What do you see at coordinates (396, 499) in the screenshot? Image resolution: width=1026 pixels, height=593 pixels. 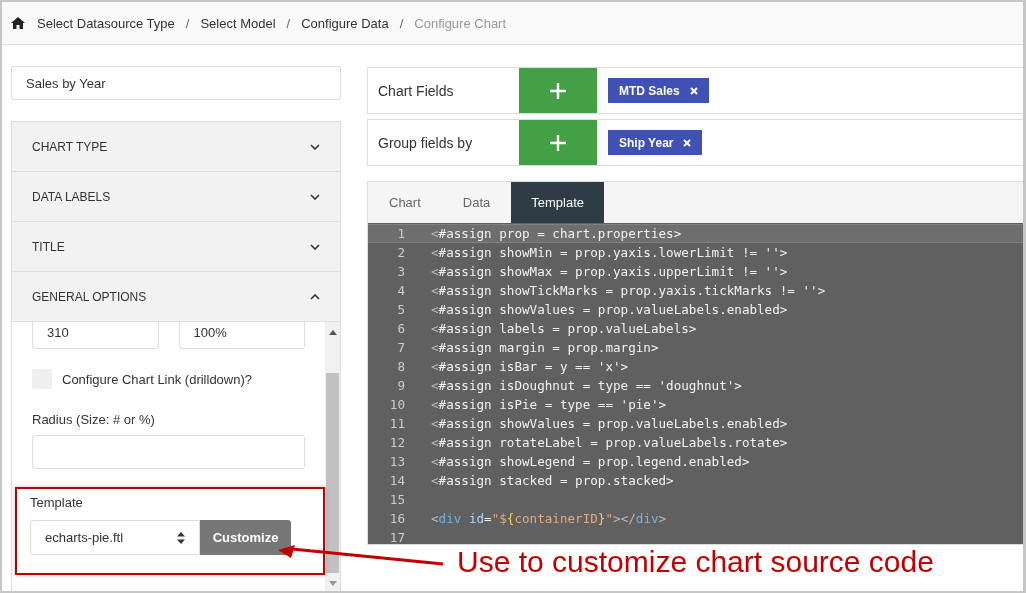 I see `line-number: 15` at bounding box center [396, 499].